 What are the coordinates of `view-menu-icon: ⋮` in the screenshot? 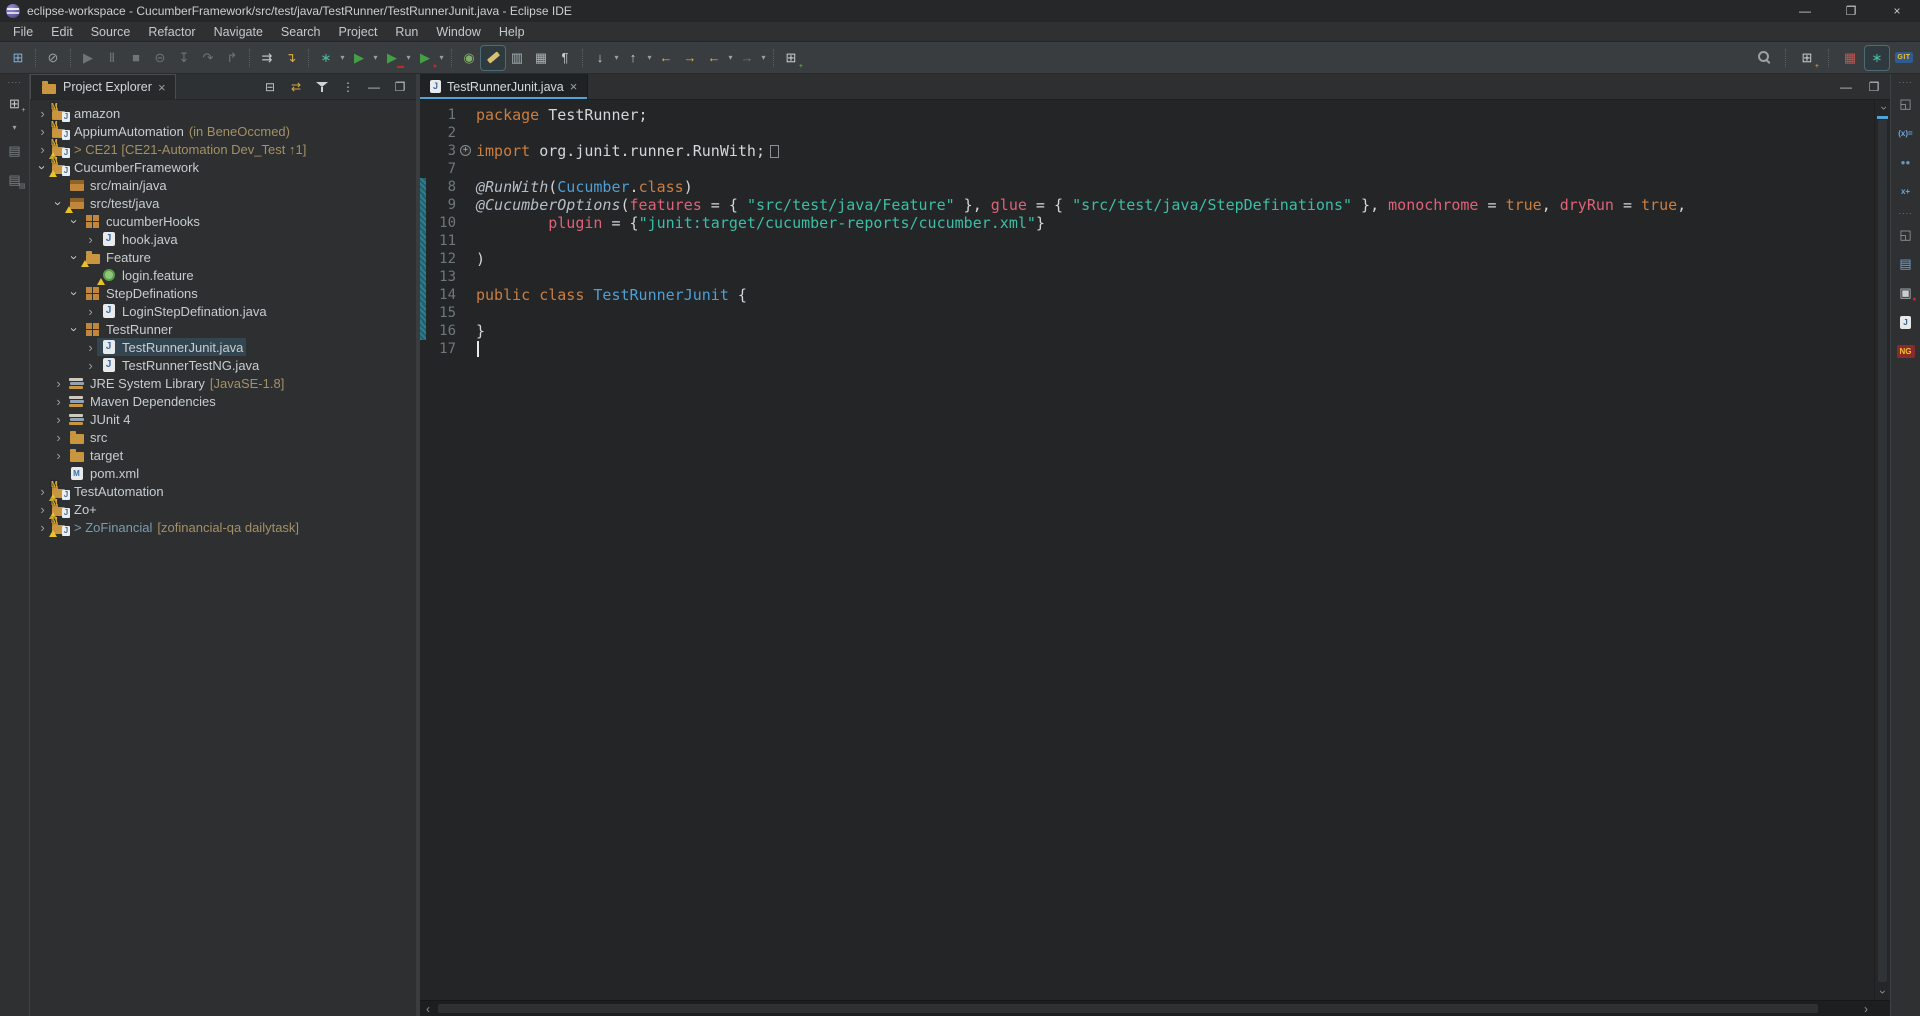 It's located at (348, 87).